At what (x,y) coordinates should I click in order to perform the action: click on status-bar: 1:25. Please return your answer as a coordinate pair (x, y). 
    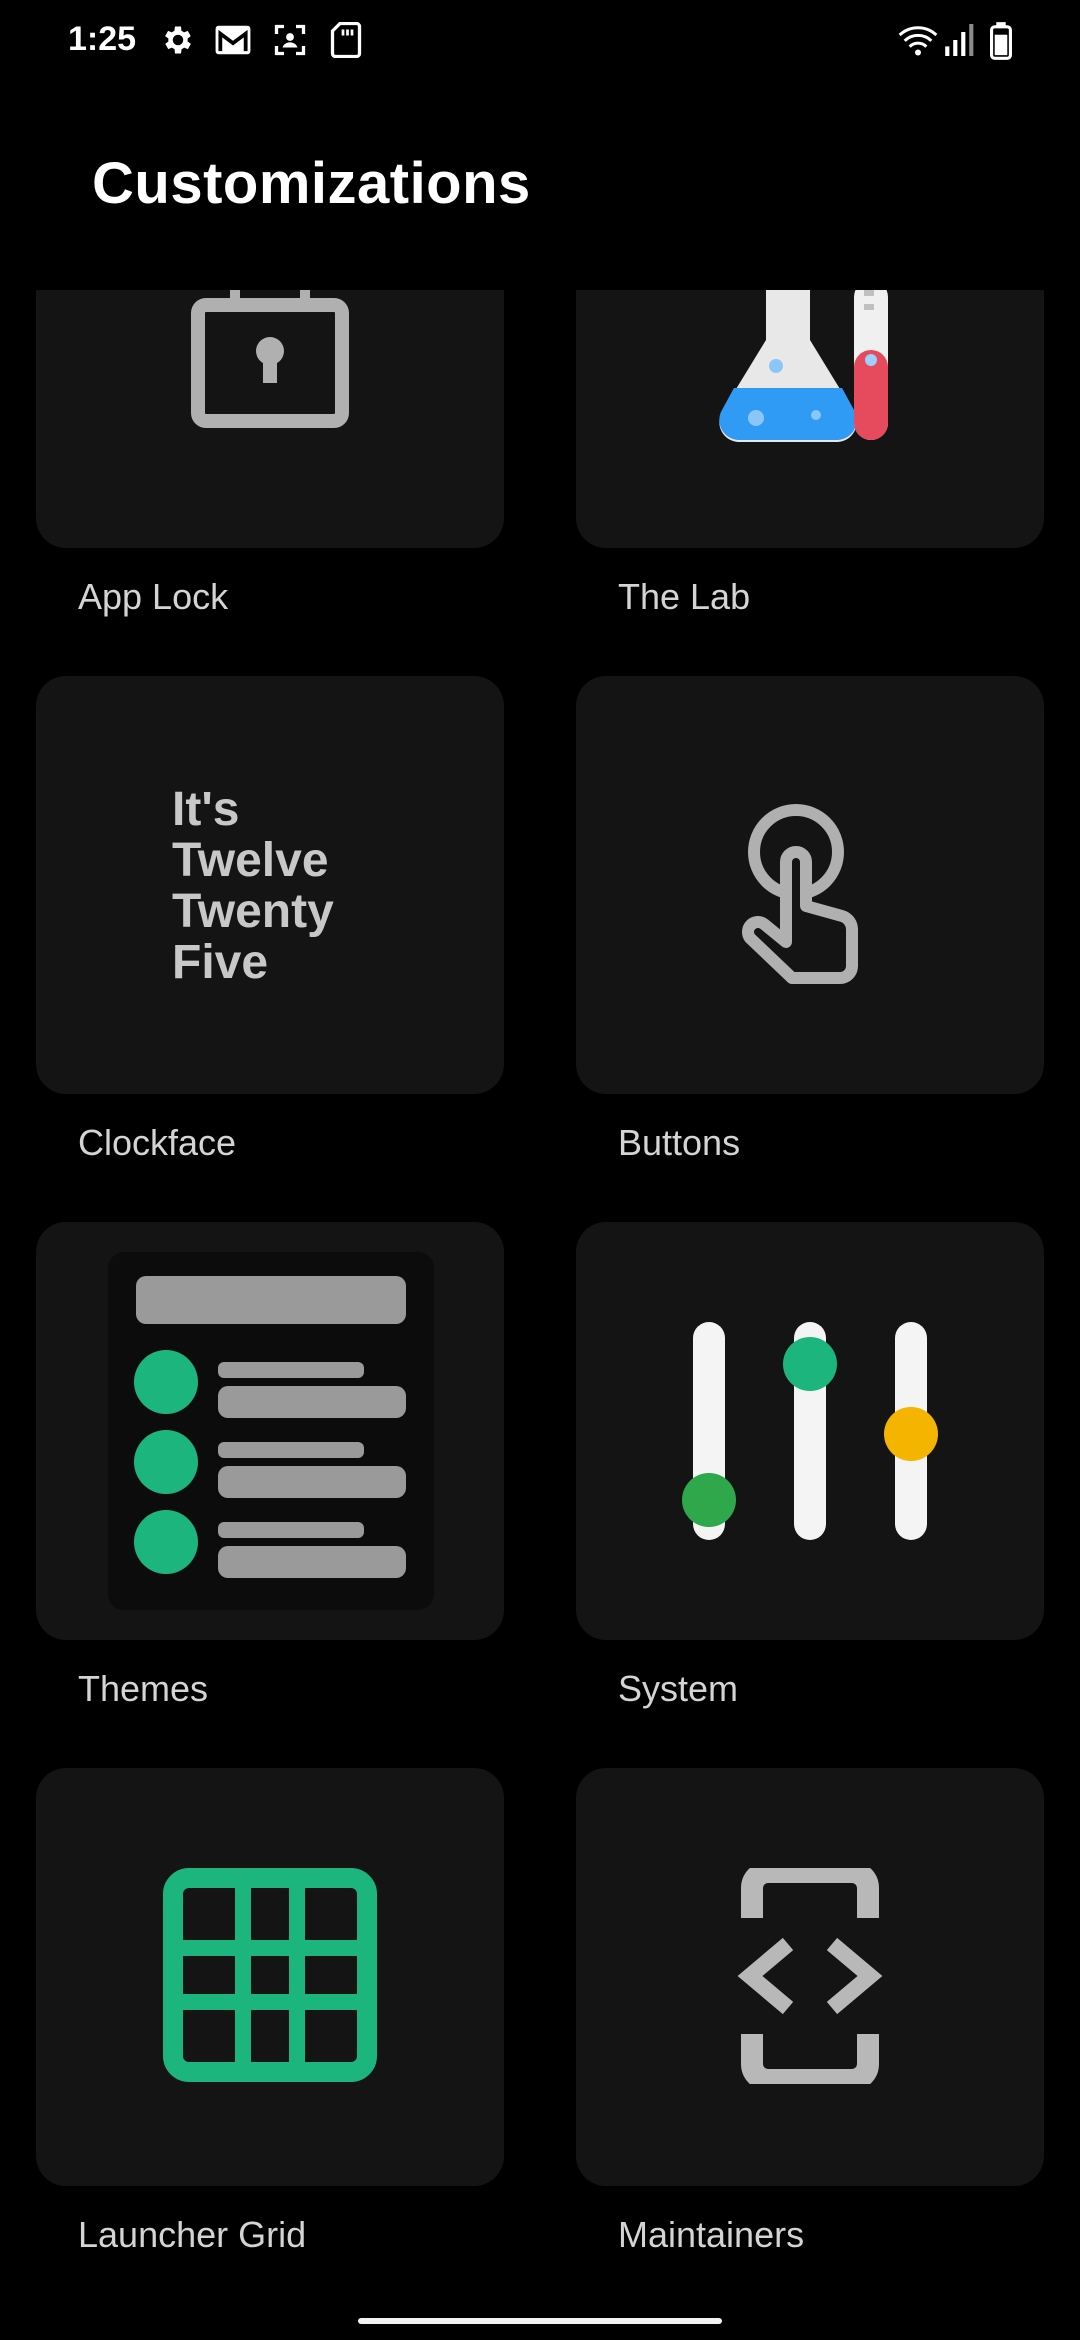
    Looking at the image, I should click on (540, 43).